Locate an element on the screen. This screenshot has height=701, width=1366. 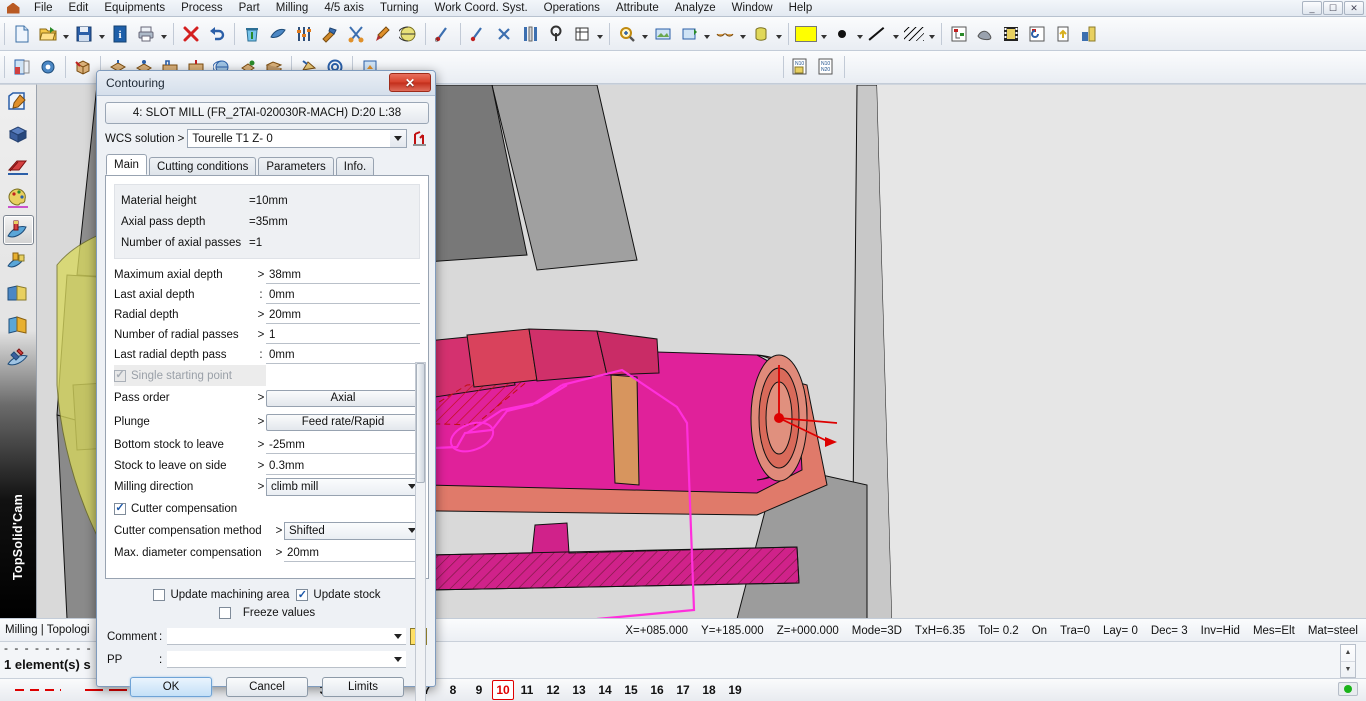
wcs-solution-select: Tourelle T1 Z- 0 is located at coordinates (297, 138).